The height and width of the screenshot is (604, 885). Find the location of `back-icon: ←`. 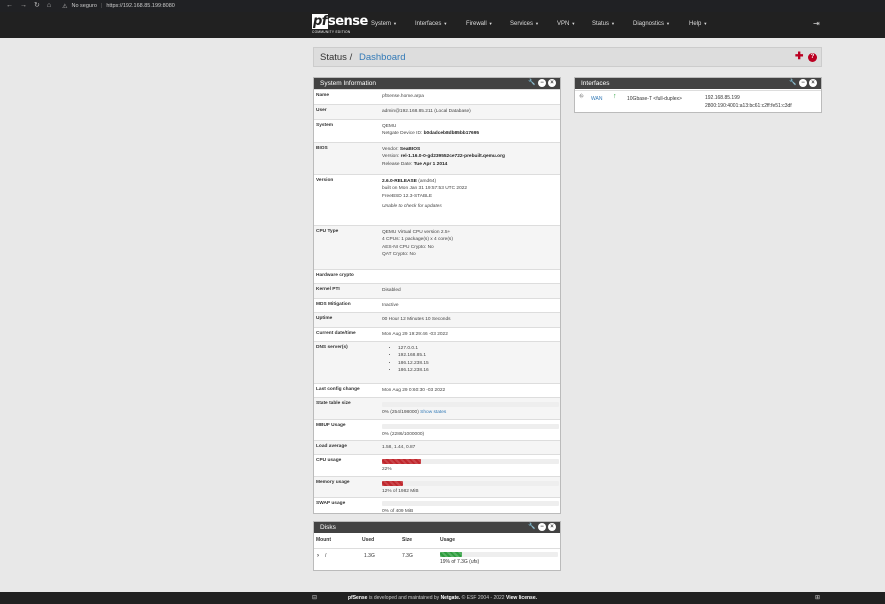

back-icon: ← is located at coordinates (9, 6).